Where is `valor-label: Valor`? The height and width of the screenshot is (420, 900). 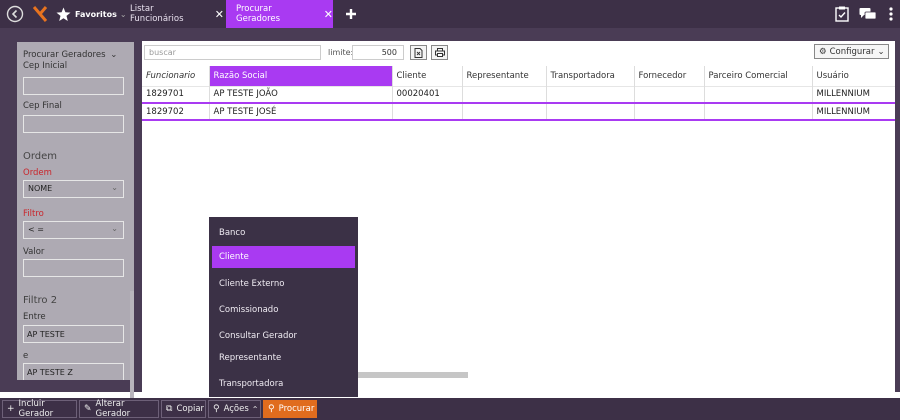 valor-label: Valor is located at coordinates (34, 252).